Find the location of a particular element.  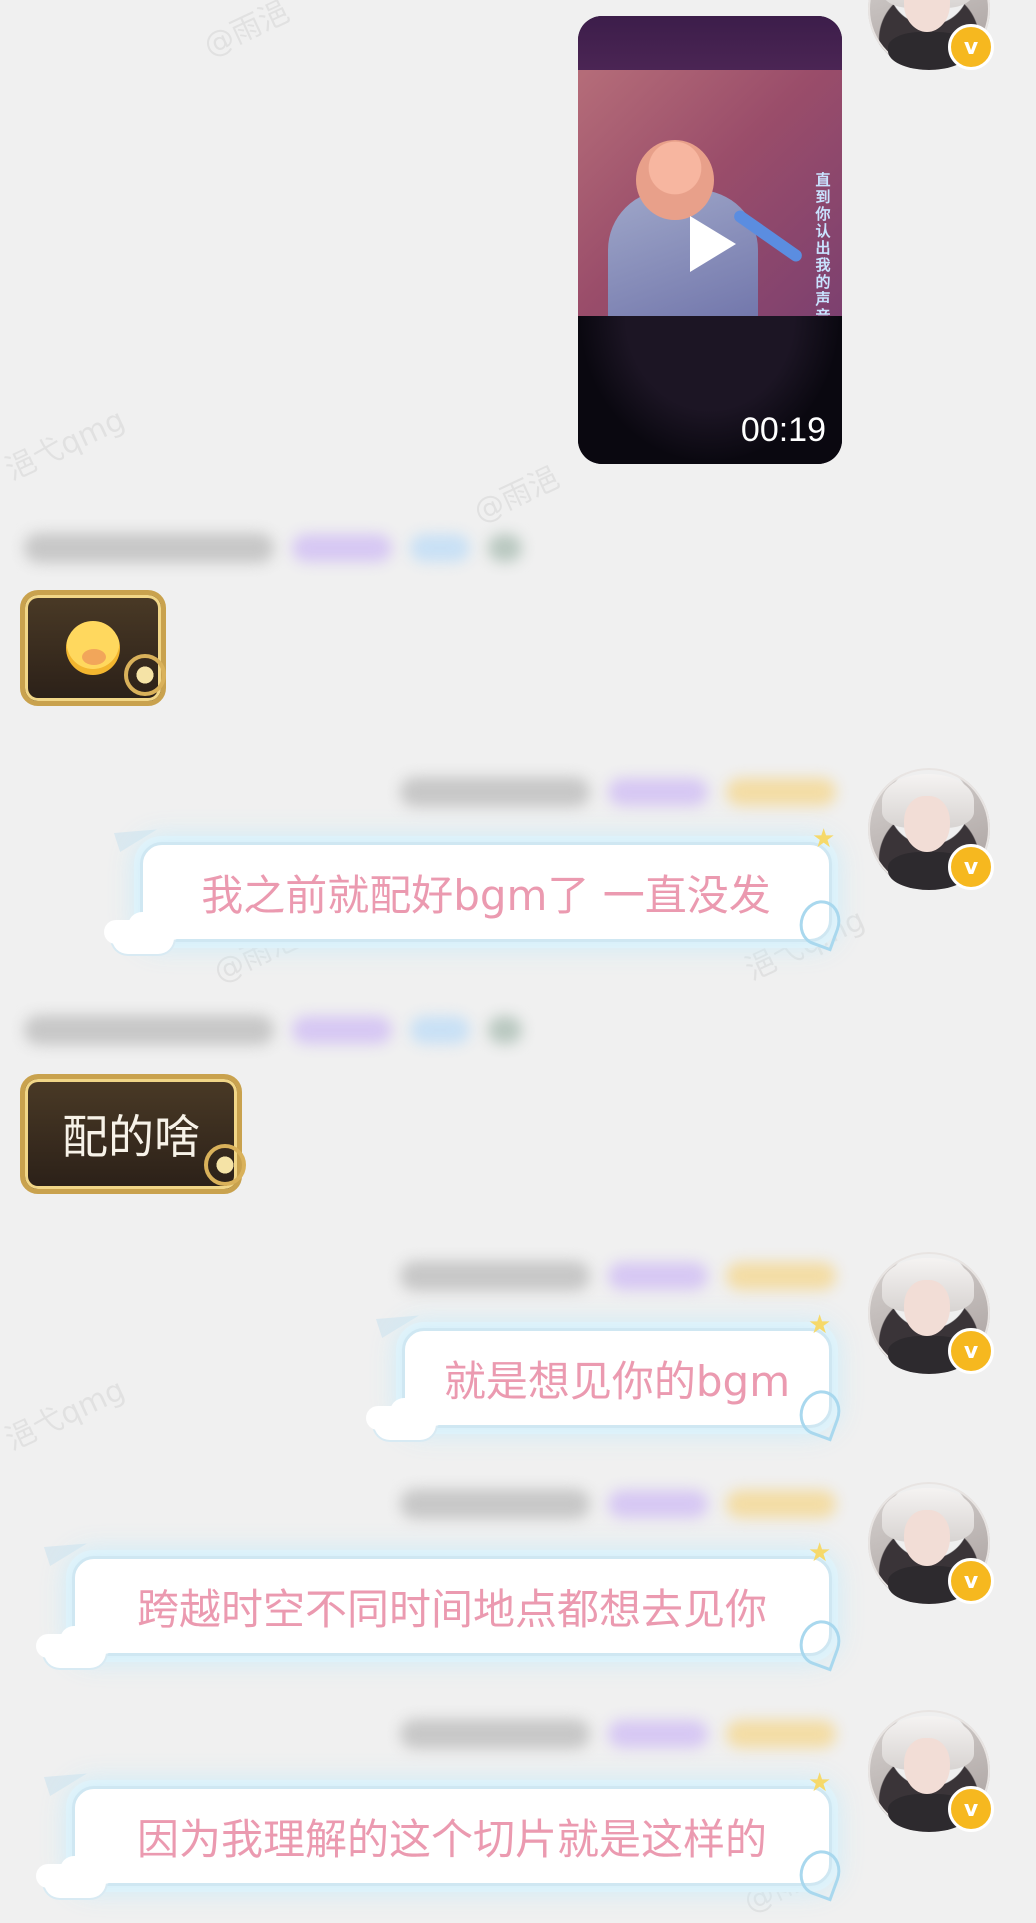

message-bubble-text: 跨越时空不同时间地点都想去见你 is located at coordinates (452, 1606).